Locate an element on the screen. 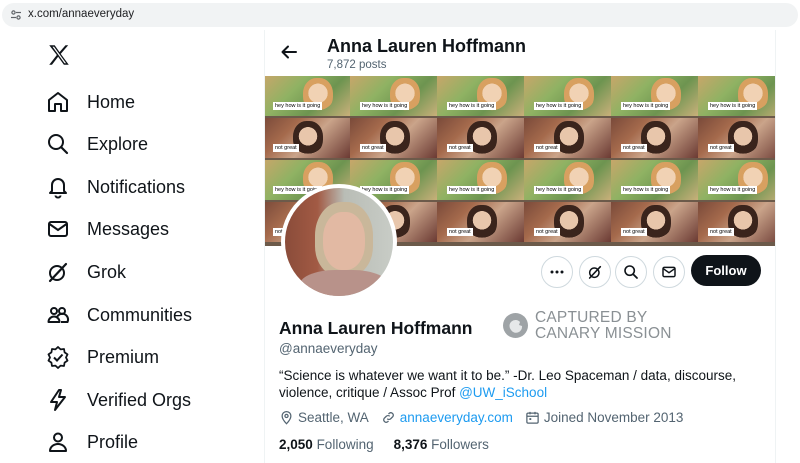  sidebar-item-label: Premium is located at coordinates (123, 356).